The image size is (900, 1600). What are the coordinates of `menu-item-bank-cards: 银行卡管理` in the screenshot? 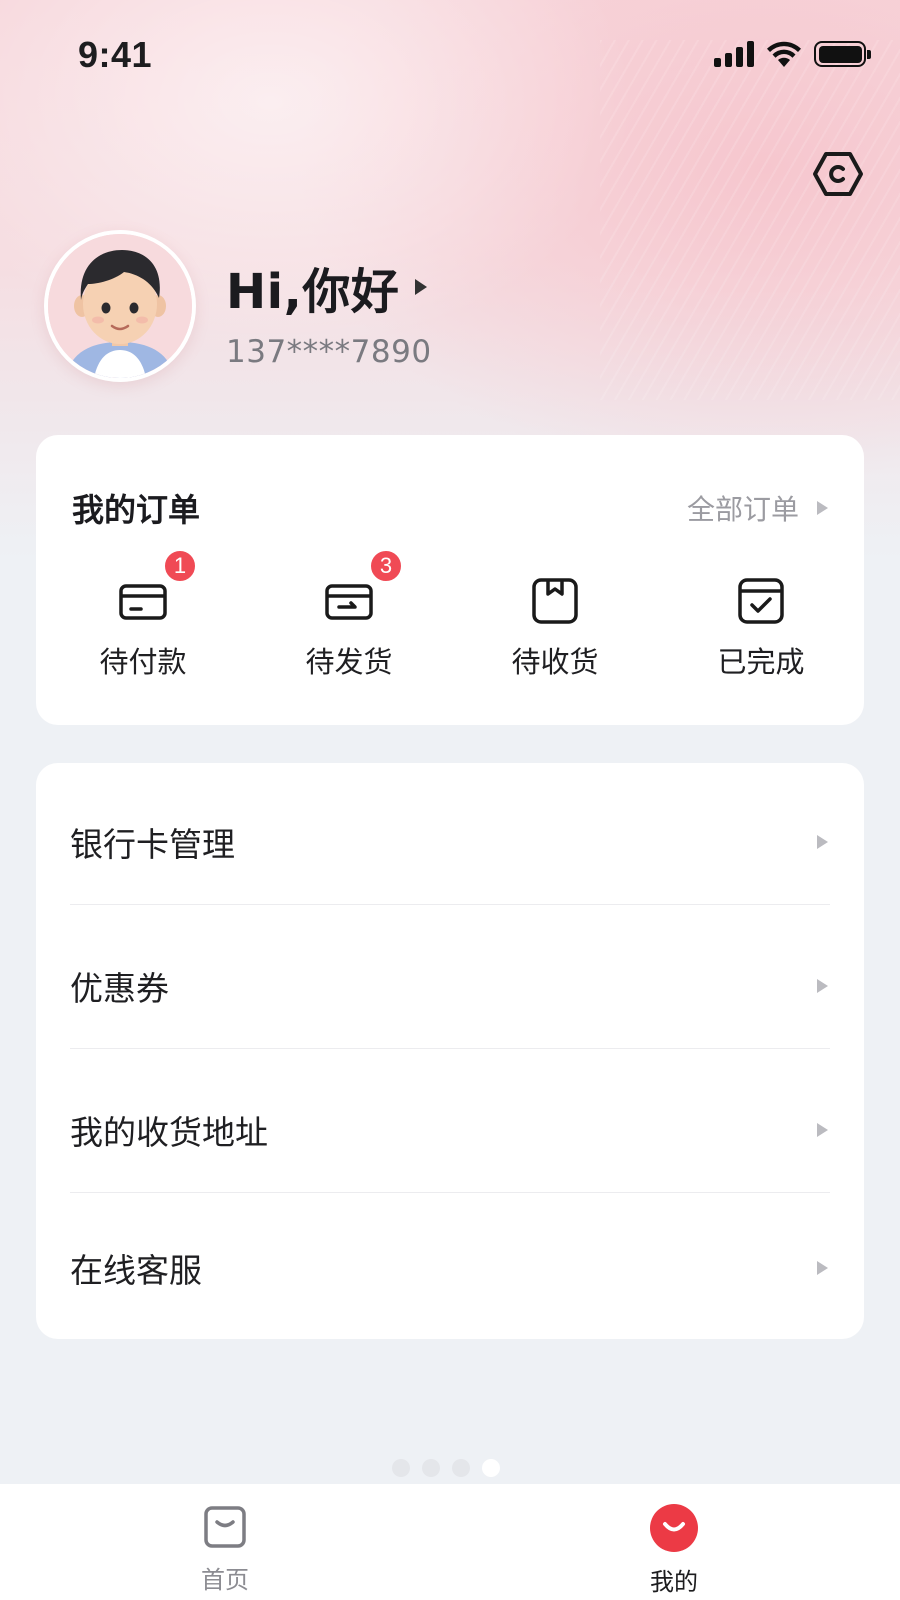 It's located at (449, 842).